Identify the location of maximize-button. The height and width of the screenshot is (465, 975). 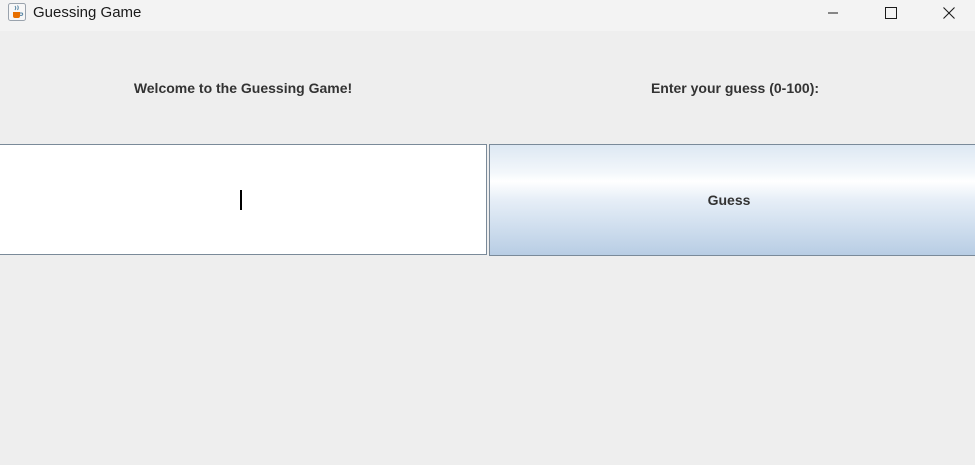
(891, 12).